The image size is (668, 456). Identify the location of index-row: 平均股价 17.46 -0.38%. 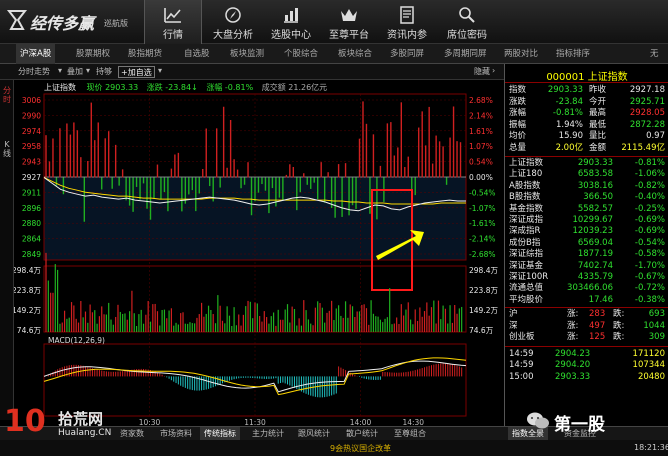
(588, 300).